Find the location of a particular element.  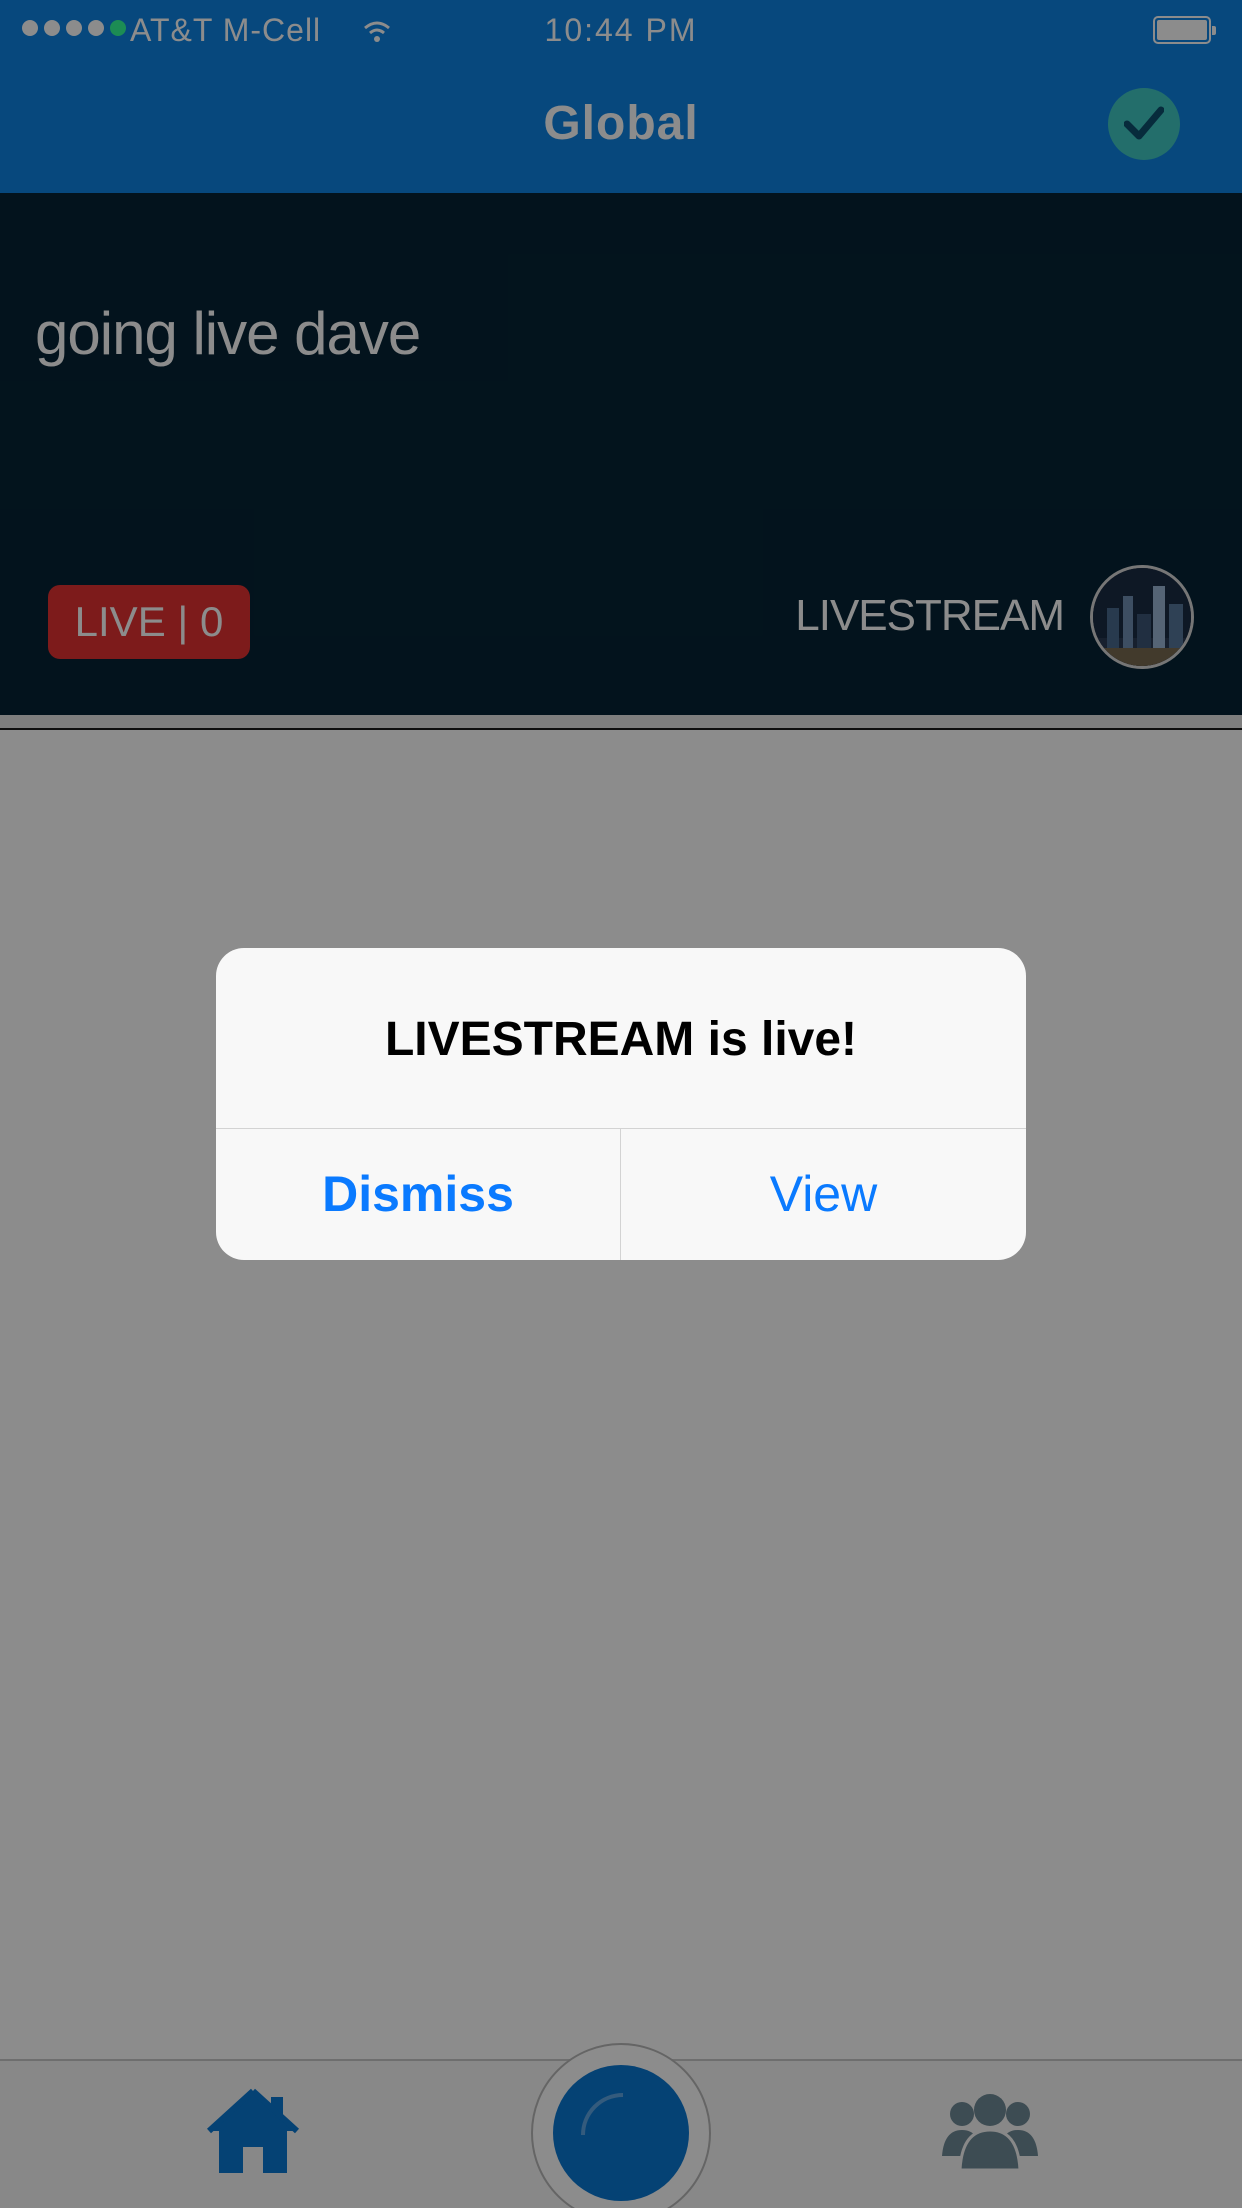

dismiss-button: Dismiss is located at coordinates (418, 1194).